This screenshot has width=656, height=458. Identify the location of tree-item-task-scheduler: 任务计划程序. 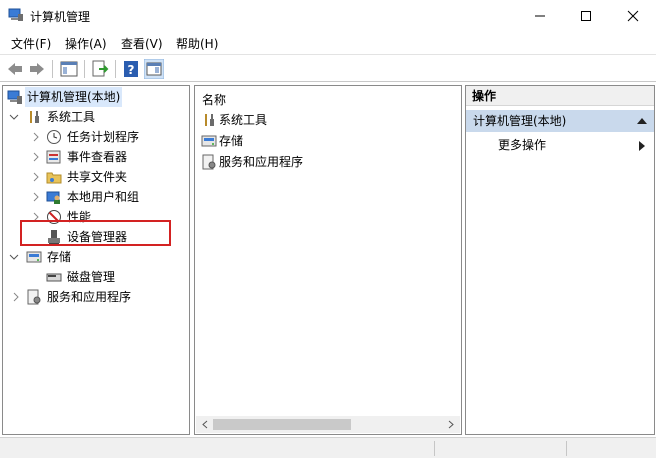
(95, 137).